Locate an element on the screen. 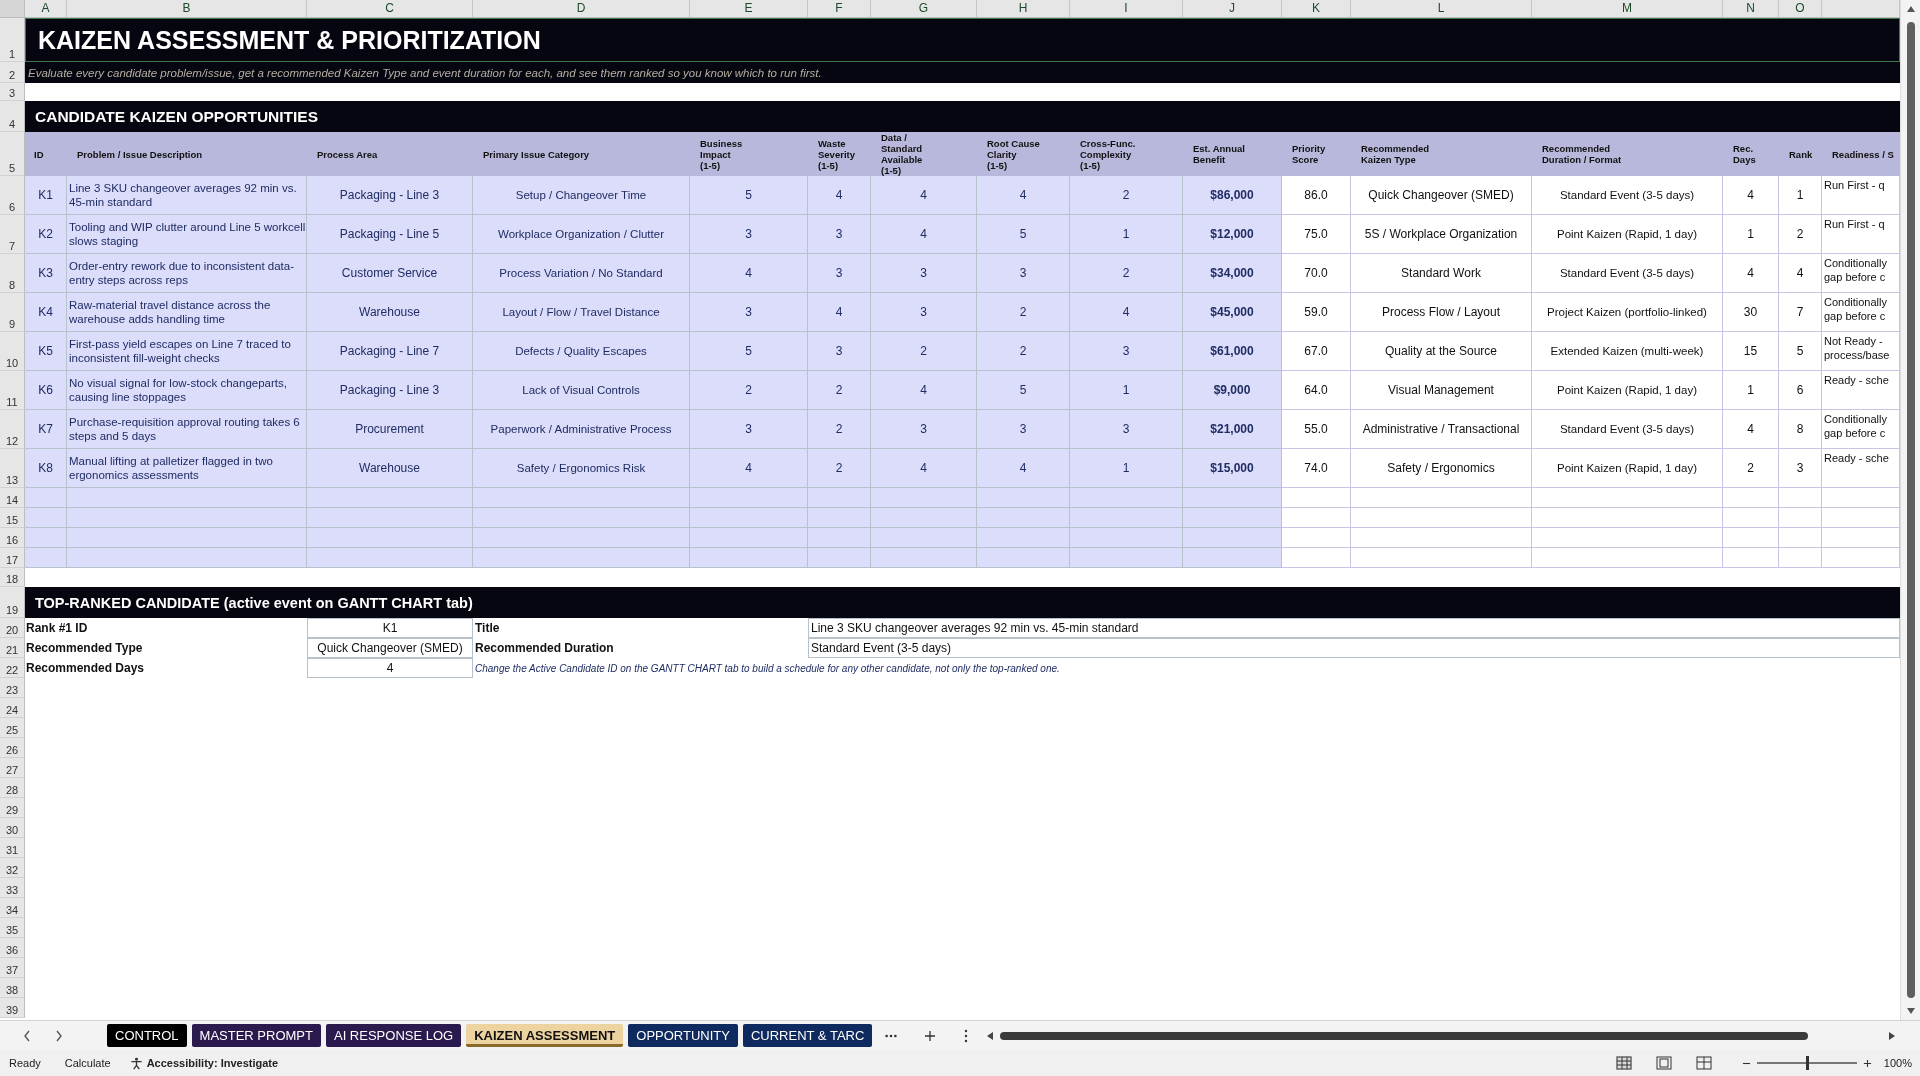 This screenshot has height=1076, width=1920. kebab-icon is located at coordinates (966, 1035).